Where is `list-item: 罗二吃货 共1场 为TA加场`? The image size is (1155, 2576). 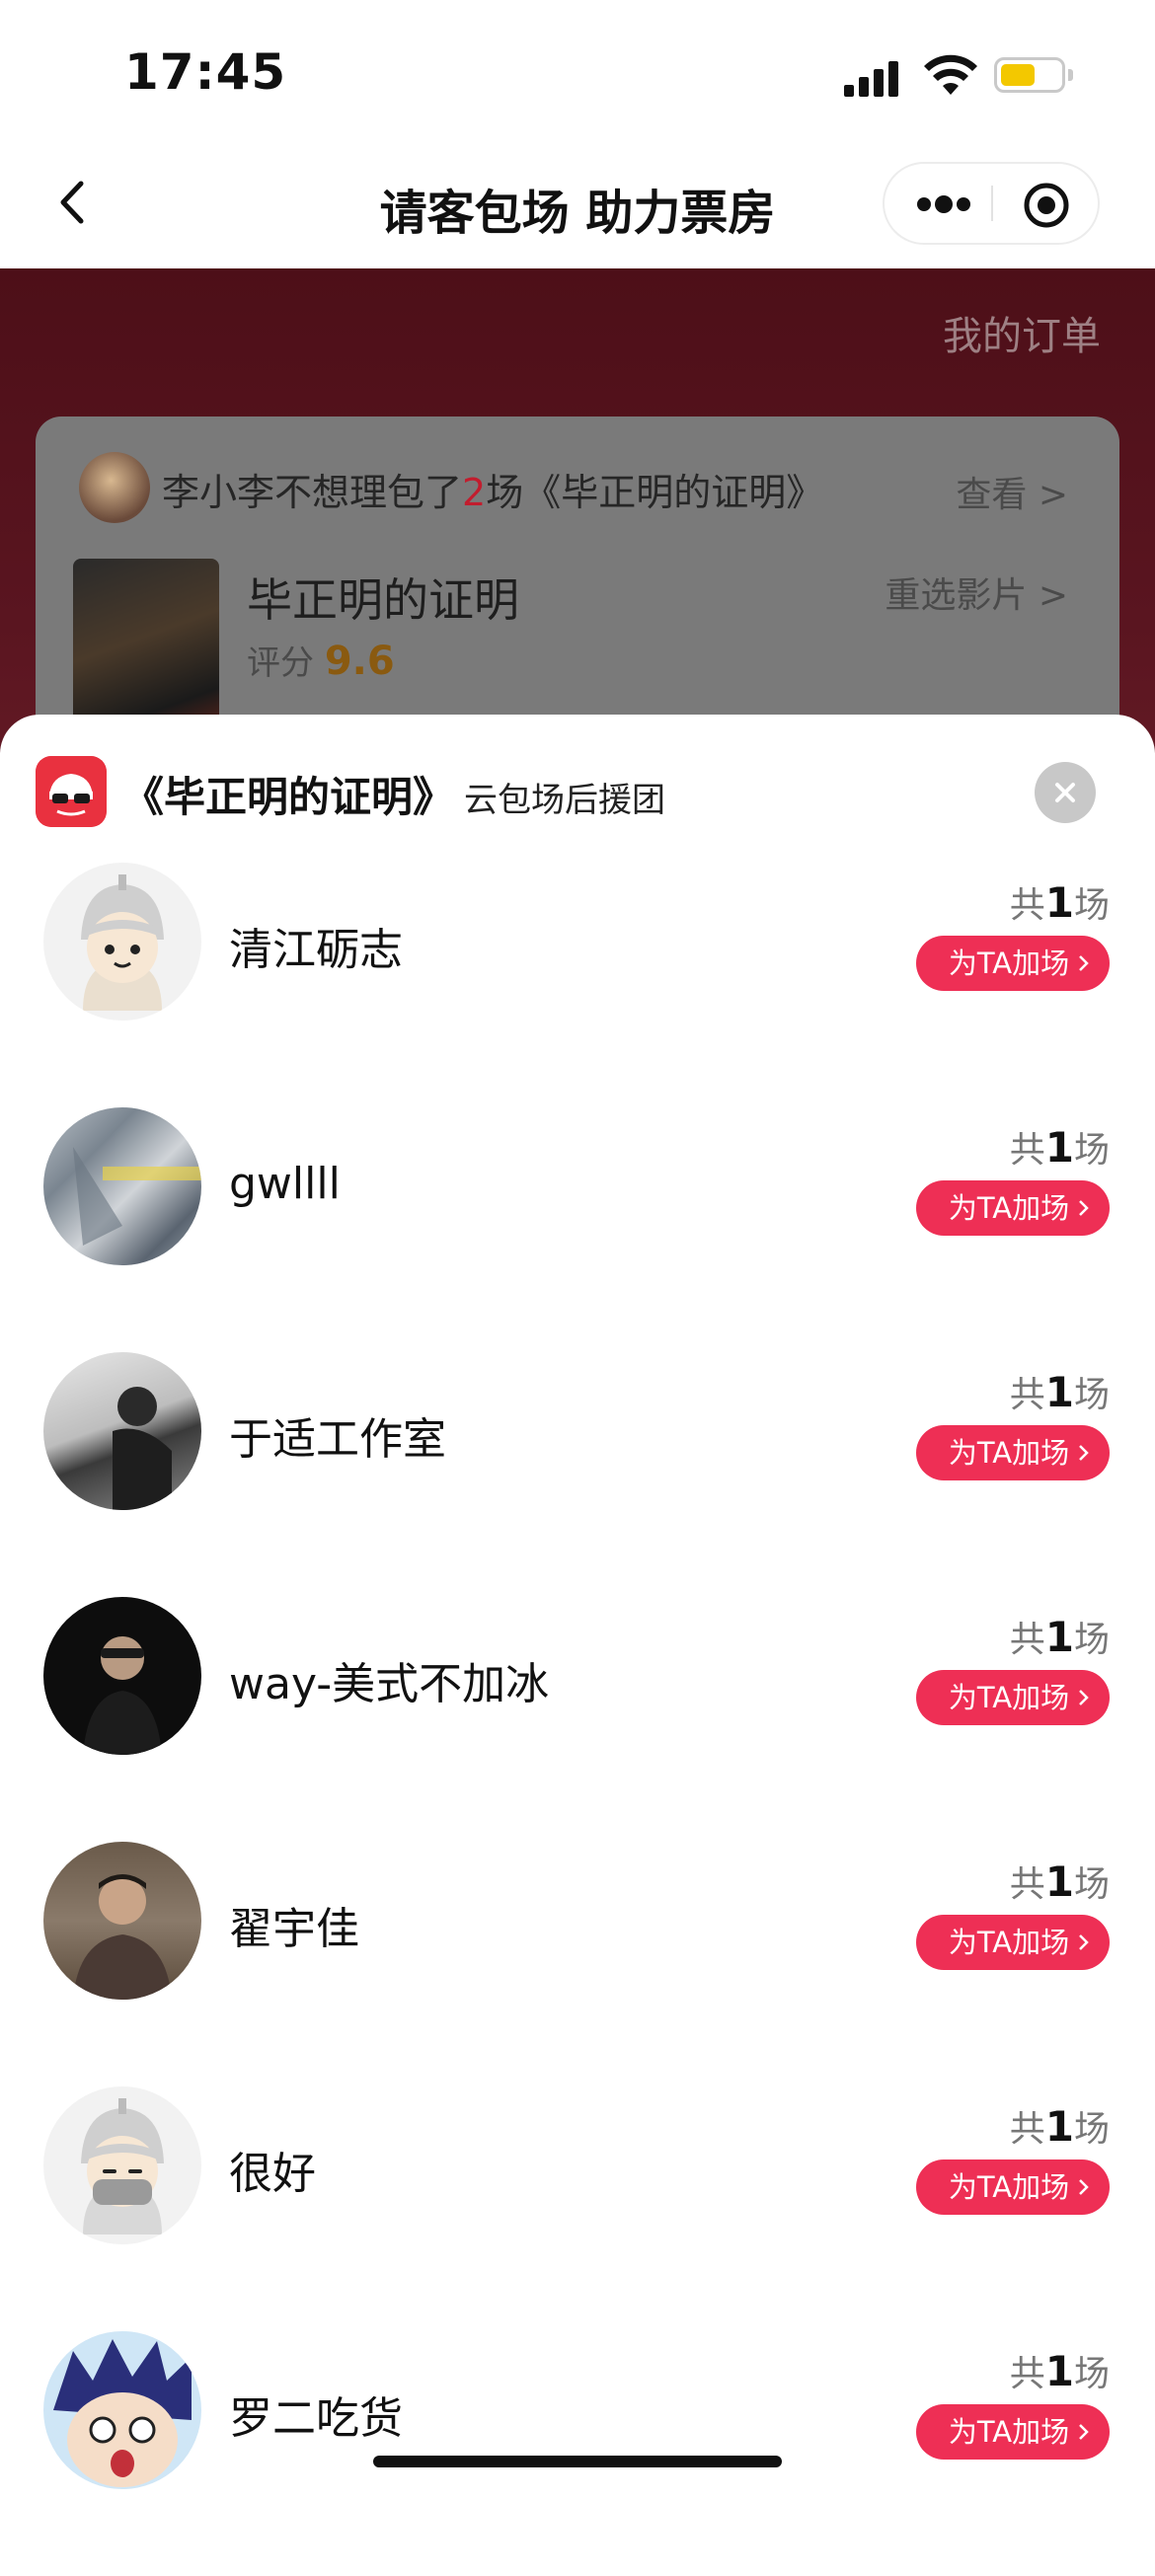
list-item: 罗二吃货 共1场 为TA加场 is located at coordinates (577, 2453).